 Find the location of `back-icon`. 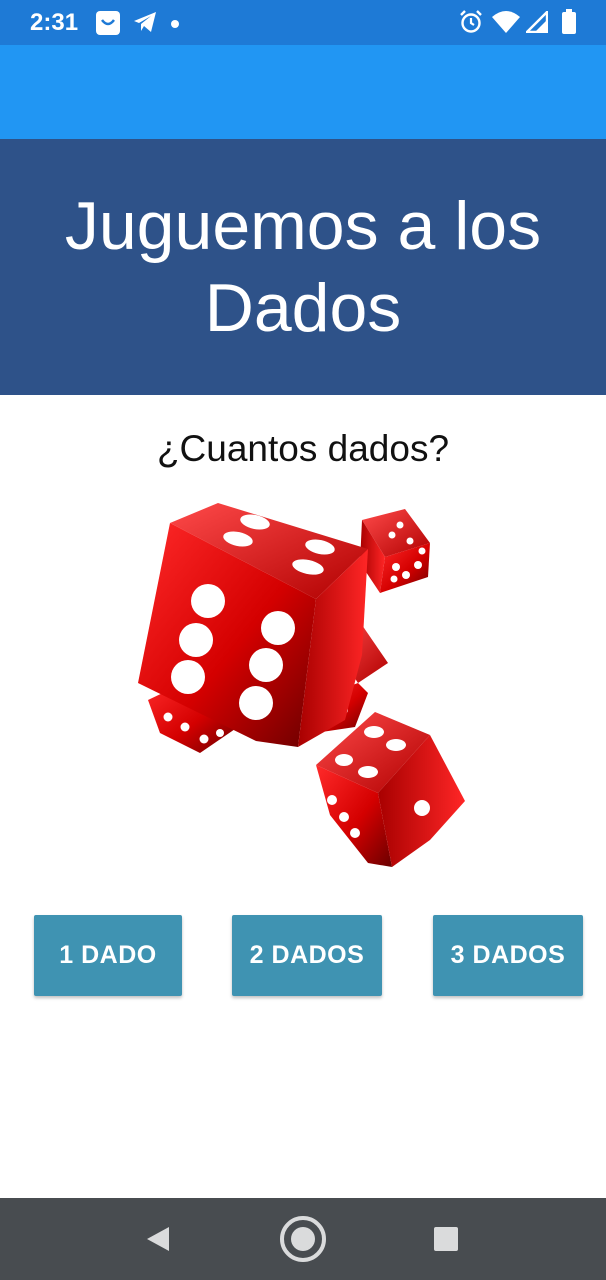

back-icon is located at coordinates (158, 1239).